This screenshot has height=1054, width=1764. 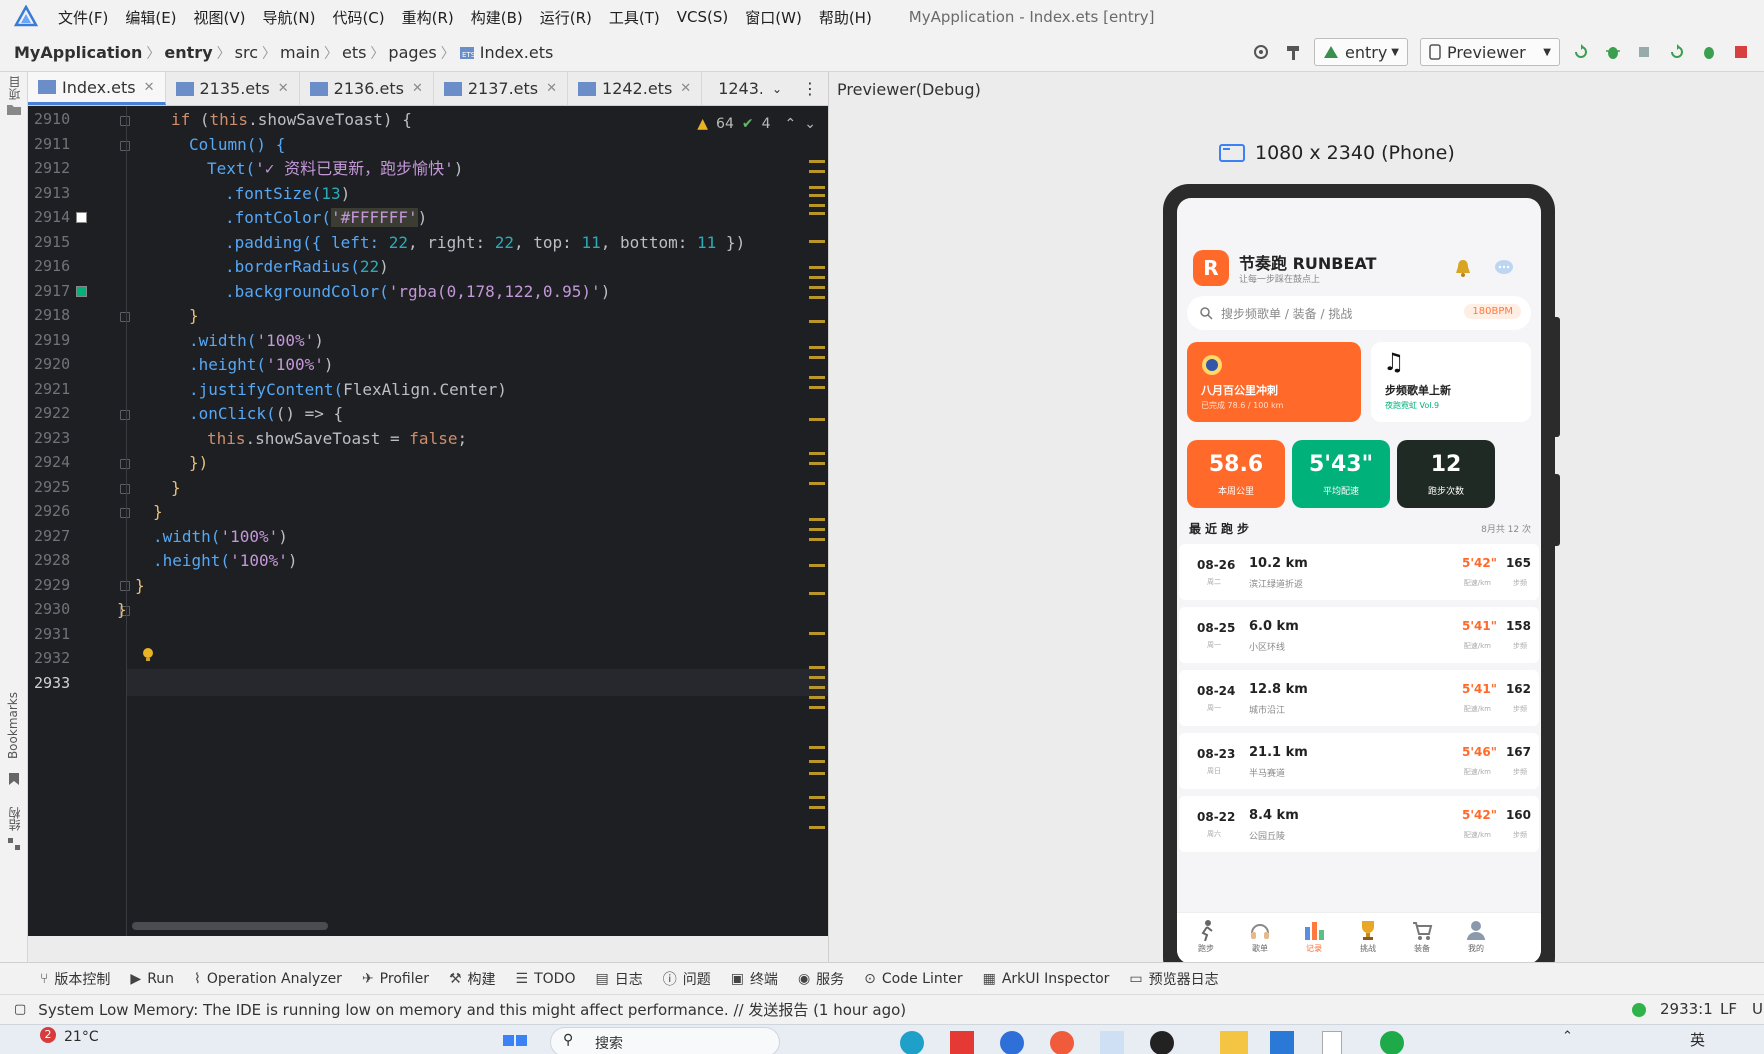 I want to click on menu-refactor: 重构(R), so click(x=428, y=17).